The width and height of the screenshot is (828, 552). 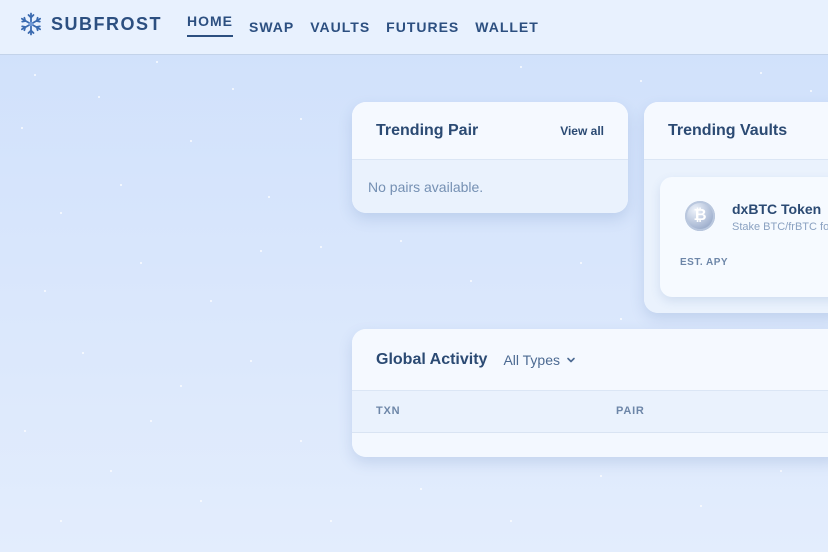 I want to click on snowflake-icon, so click(x=31, y=24).